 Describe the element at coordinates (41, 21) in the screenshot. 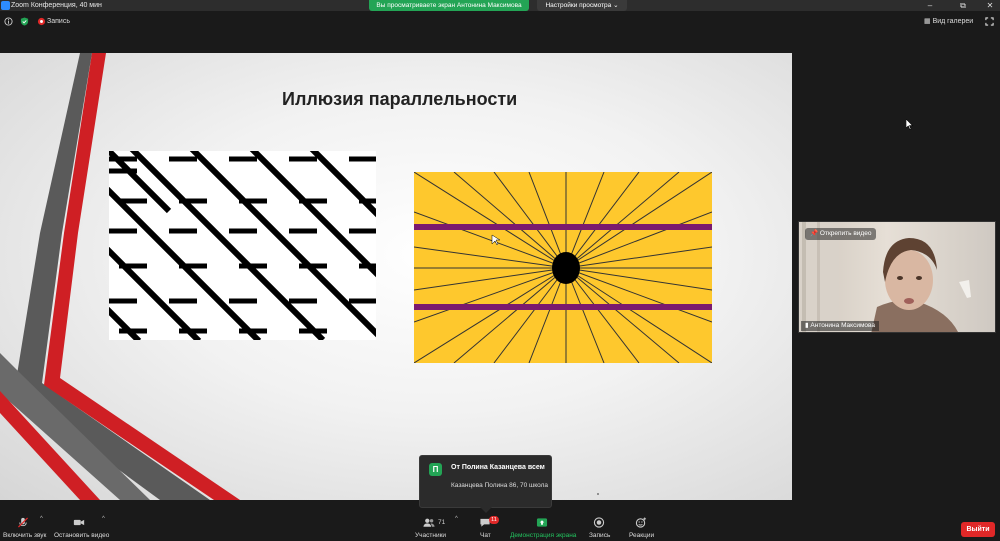

I see `recording-icon` at that location.